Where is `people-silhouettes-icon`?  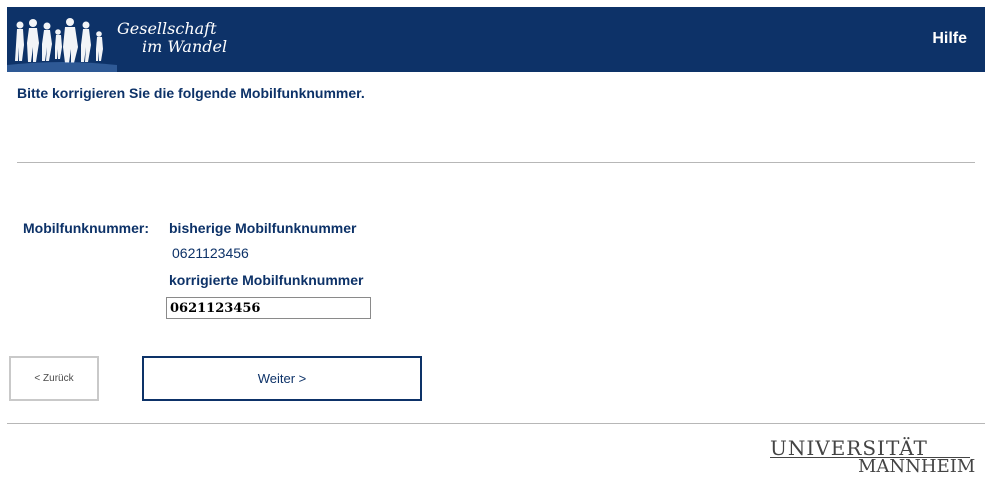 people-silhouettes-icon is located at coordinates (62, 45).